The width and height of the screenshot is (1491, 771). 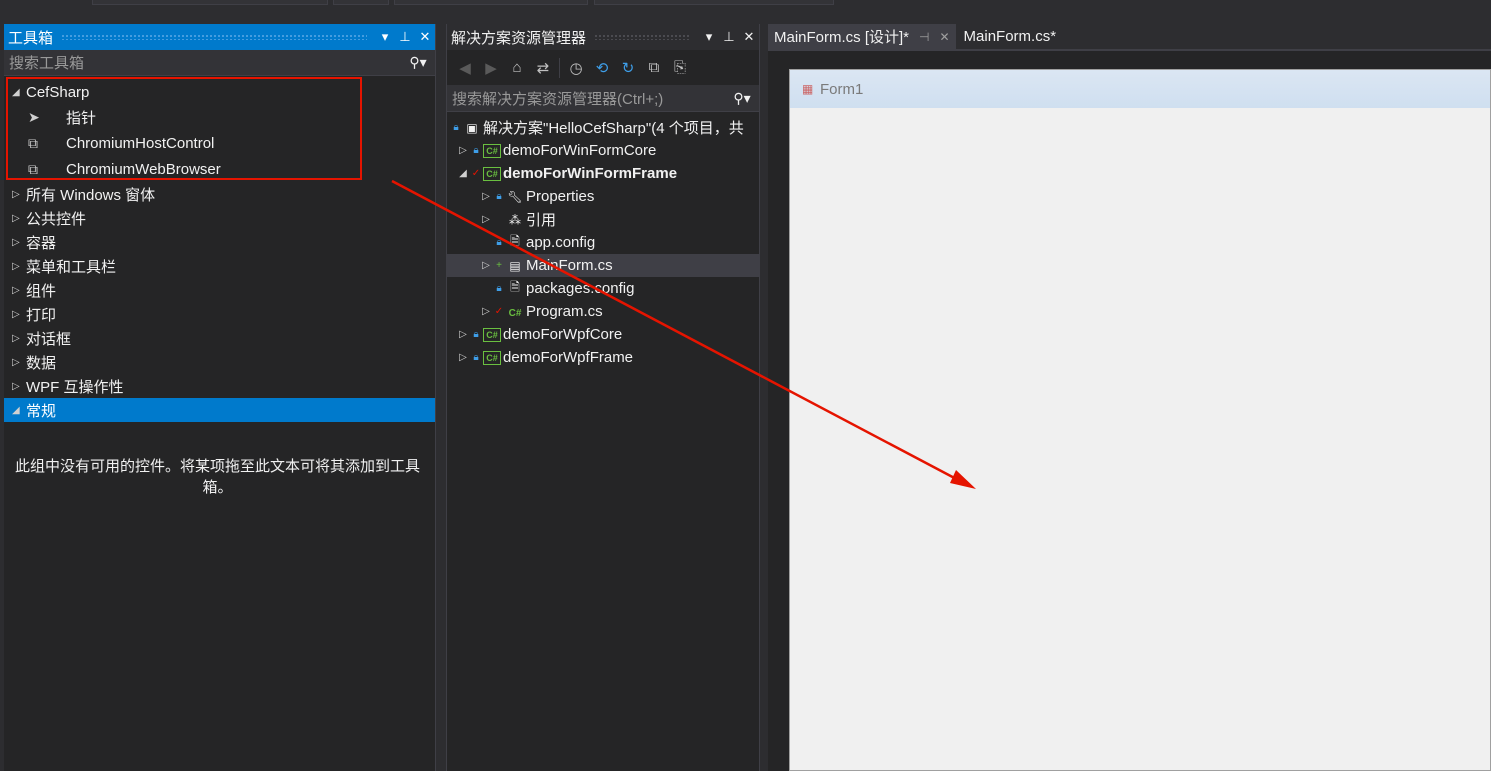 I want to click on home-icon: ⌂, so click(x=517, y=67).